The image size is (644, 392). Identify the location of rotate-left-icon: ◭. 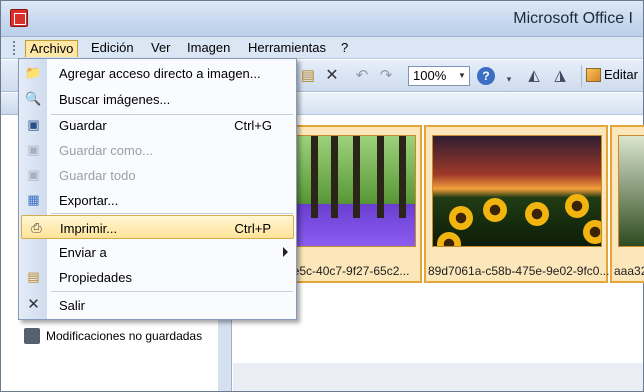
(534, 76).